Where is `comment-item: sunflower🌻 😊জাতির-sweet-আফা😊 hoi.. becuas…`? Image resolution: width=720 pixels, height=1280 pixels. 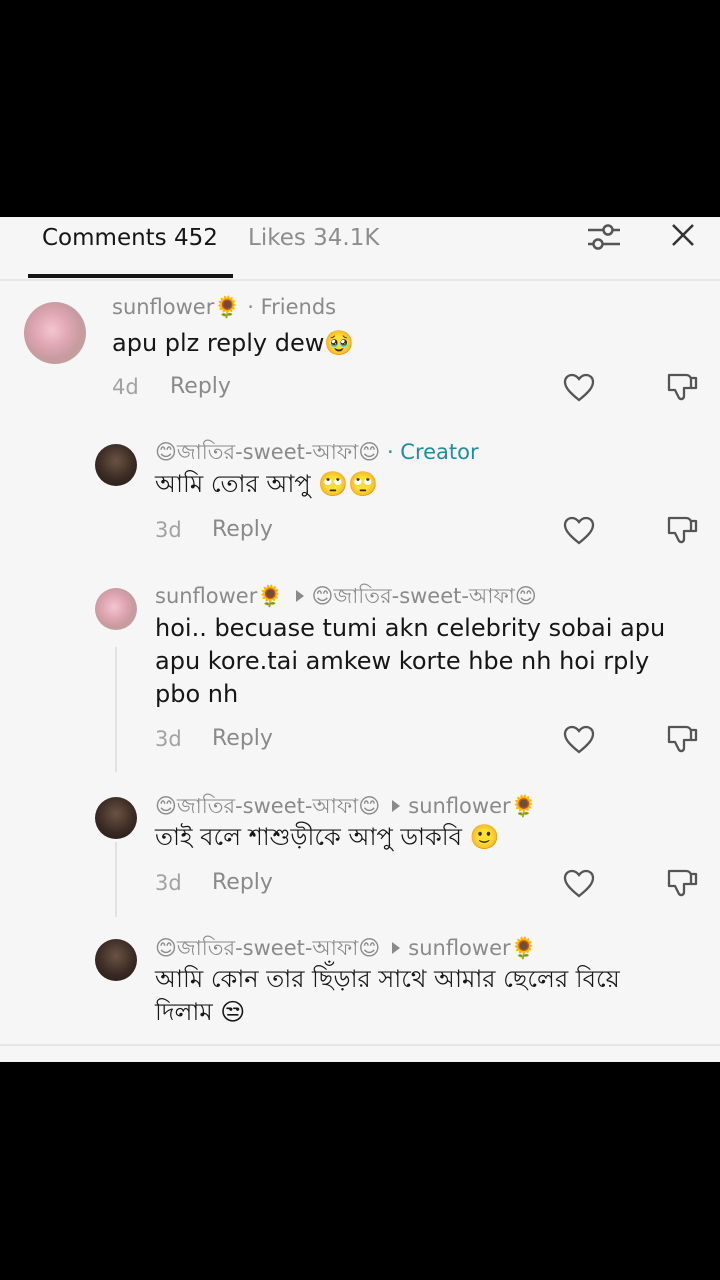
comment-item: sunflower🌻 😊জাতির-sweet-আফা😊 hoi.. becuas… is located at coordinates (360, 668).